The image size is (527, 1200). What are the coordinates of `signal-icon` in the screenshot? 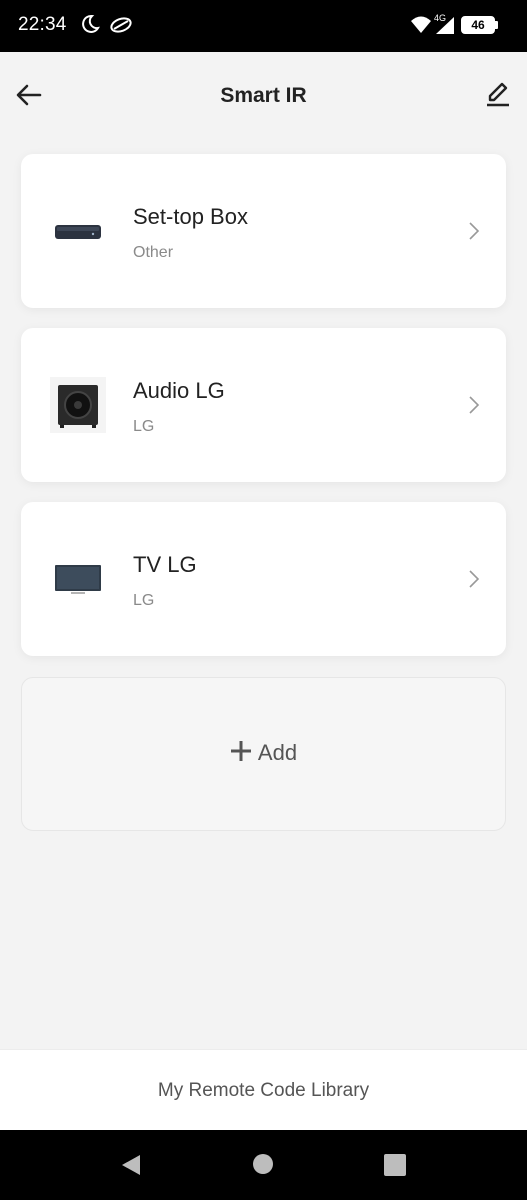 It's located at (445, 27).